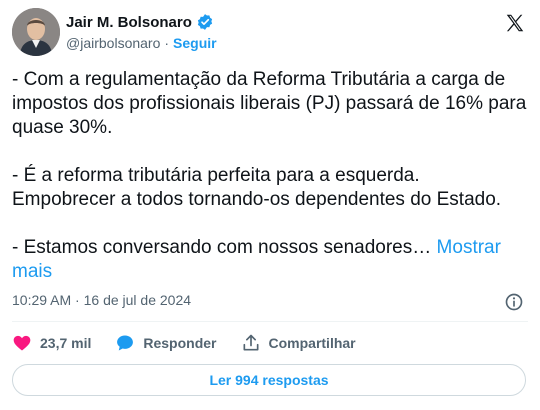 This screenshot has width=540, height=410. Describe the element at coordinates (270, 321) in the screenshot. I see `divider` at that location.